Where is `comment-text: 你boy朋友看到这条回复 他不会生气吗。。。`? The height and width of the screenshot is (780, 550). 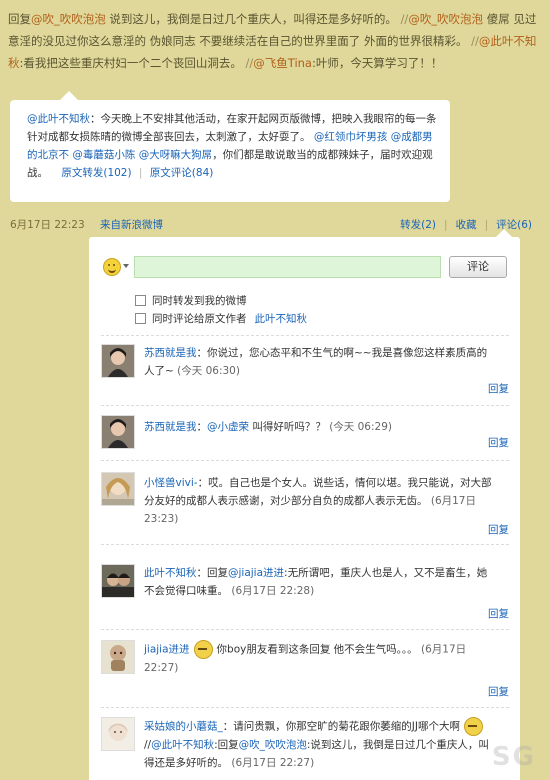 comment-text: 你boy朋友看到这条回复 他不会生气吗。。。 is located at coordinates (317, 649).